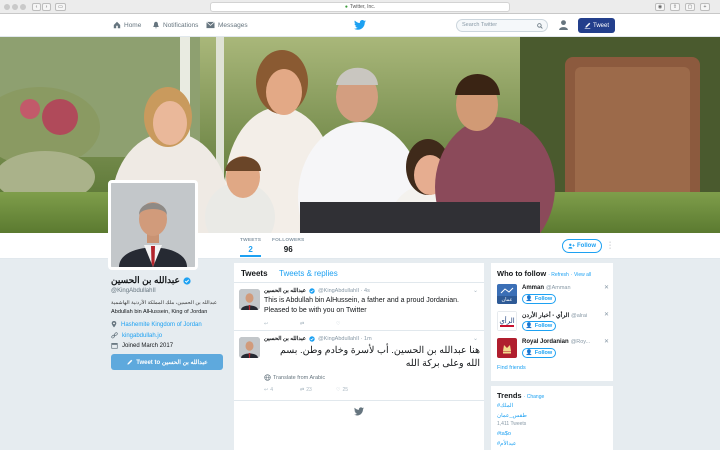 This screenshot has width=720, height=450. I want to click on compose-icon, so click(130, 362).